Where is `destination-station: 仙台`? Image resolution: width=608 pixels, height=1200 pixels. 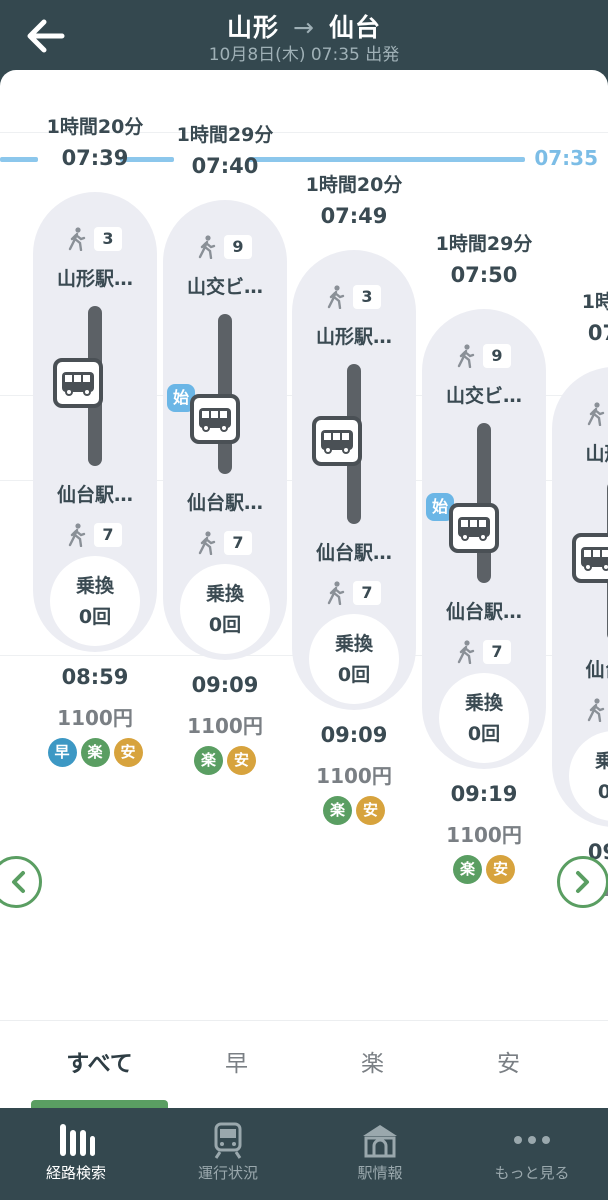 destination-station: 仙台 is located at coordinates (354, 27).